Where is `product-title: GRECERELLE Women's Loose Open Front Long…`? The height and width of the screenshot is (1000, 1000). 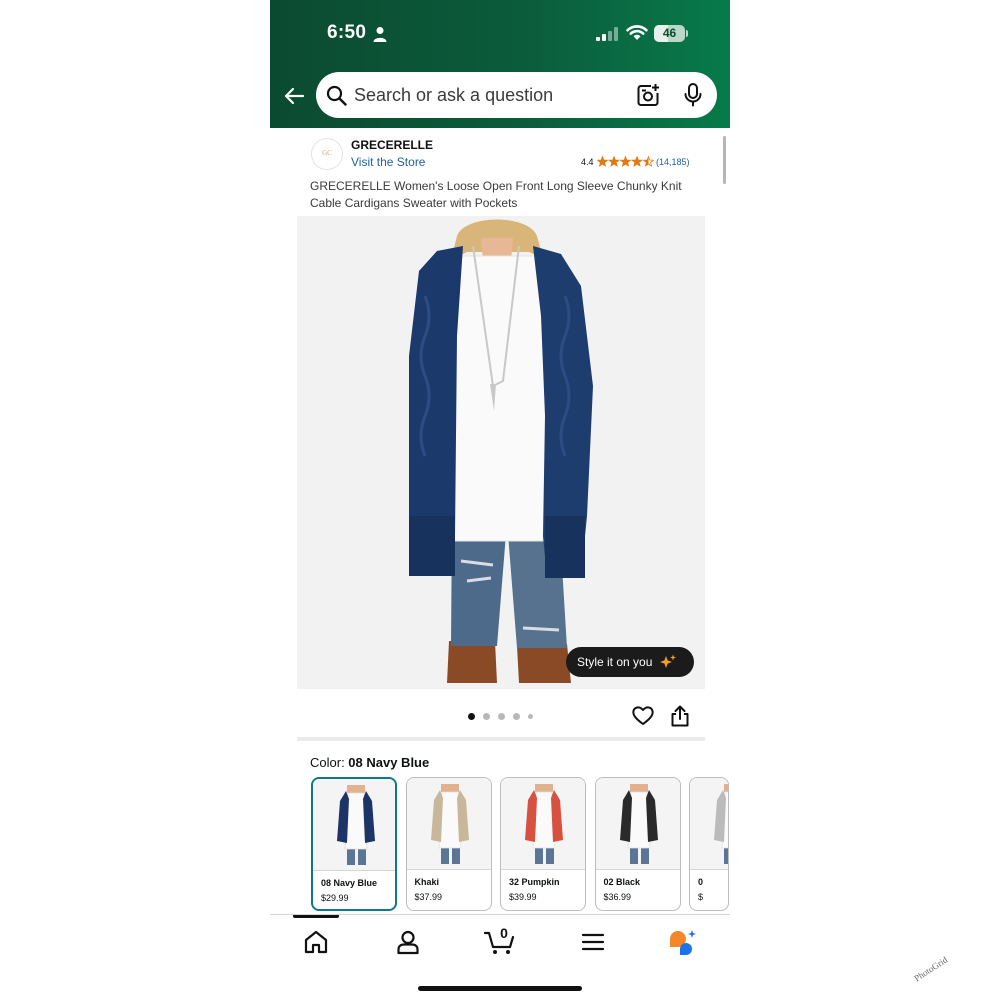 product-title: GRECERELLE Women's Loose Open Front Long… is located at coordinates (496, 194).